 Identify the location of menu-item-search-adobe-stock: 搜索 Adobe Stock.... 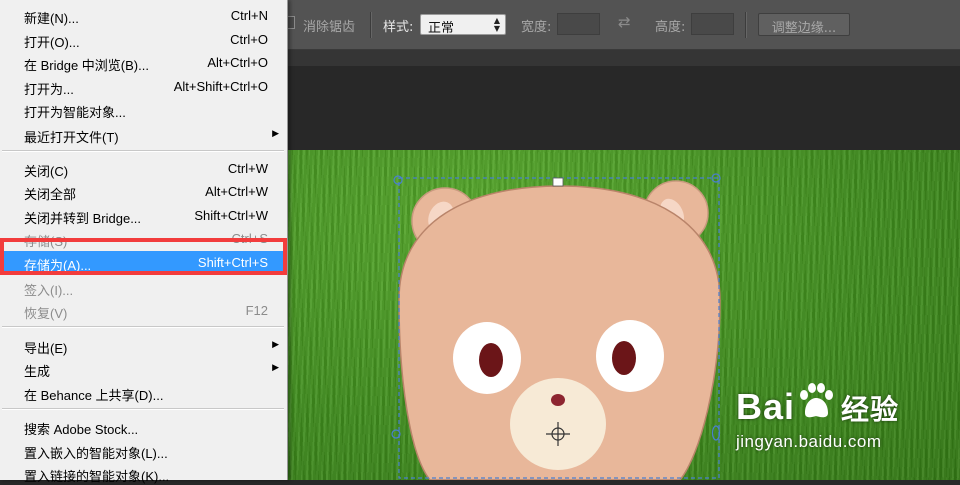
(143, 426).